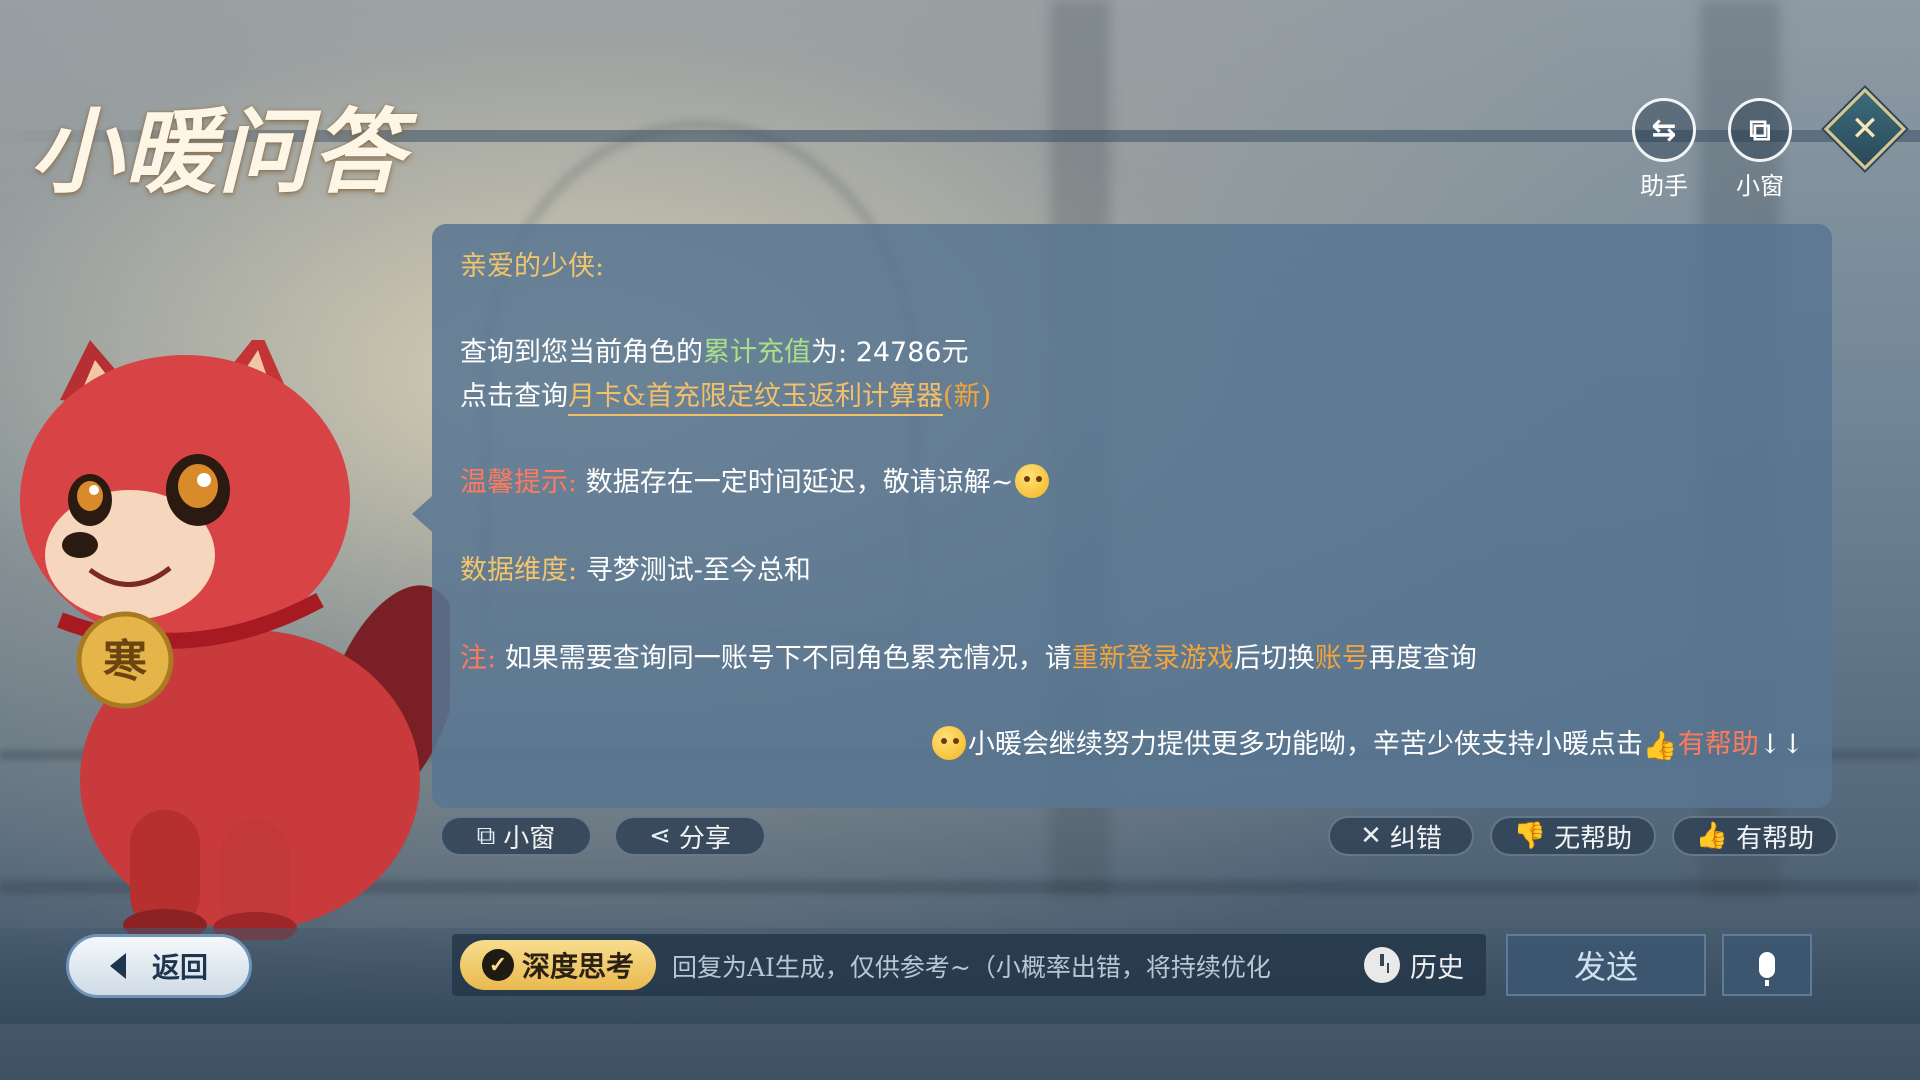 Image resolution: width=1920 pixels, height=1080 pixels. I want to click on note-line: 注: 如果需要查询同一账号下不同角色累充情况，请重新登录游戏后切换账号再度查询, so click(968, 655).